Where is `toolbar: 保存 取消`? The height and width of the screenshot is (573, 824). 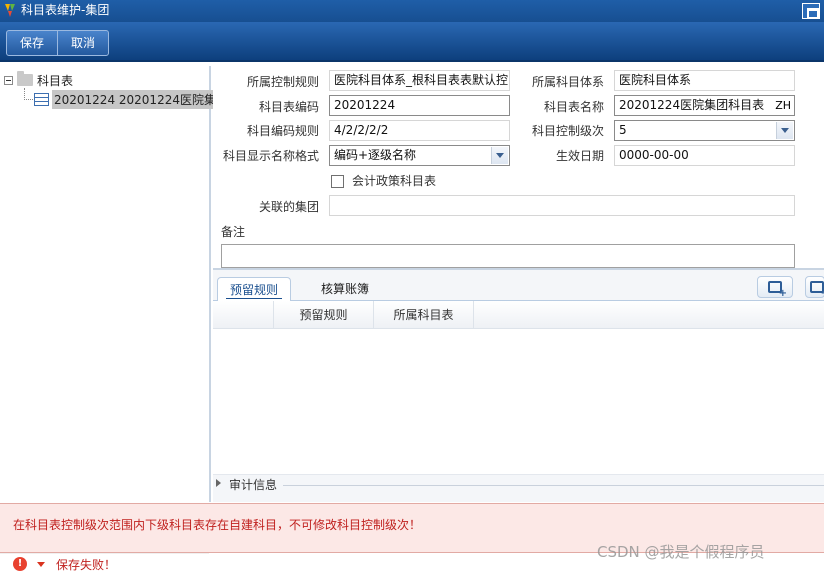 toolbar: 保存 取消 is located at coordinates (412, 42).